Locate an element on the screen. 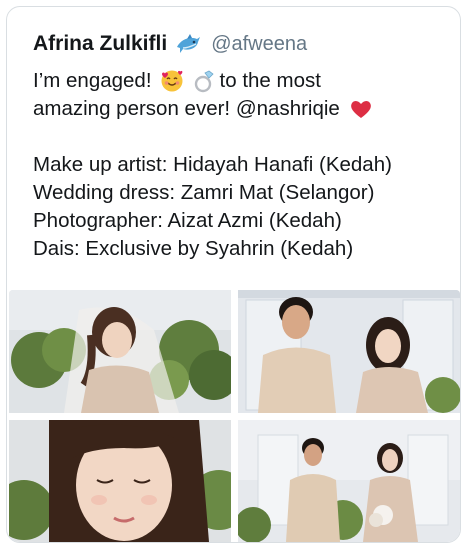  tweet-text-part: I’m engaged! is located at coordinates (92, 80).